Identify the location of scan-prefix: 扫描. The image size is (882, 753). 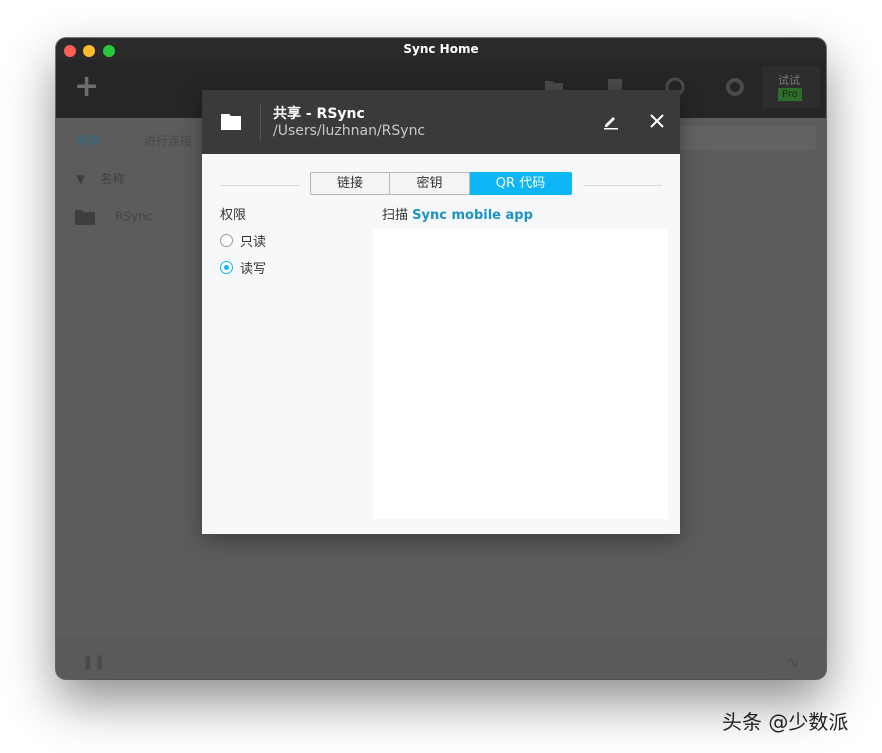
(395, 215).